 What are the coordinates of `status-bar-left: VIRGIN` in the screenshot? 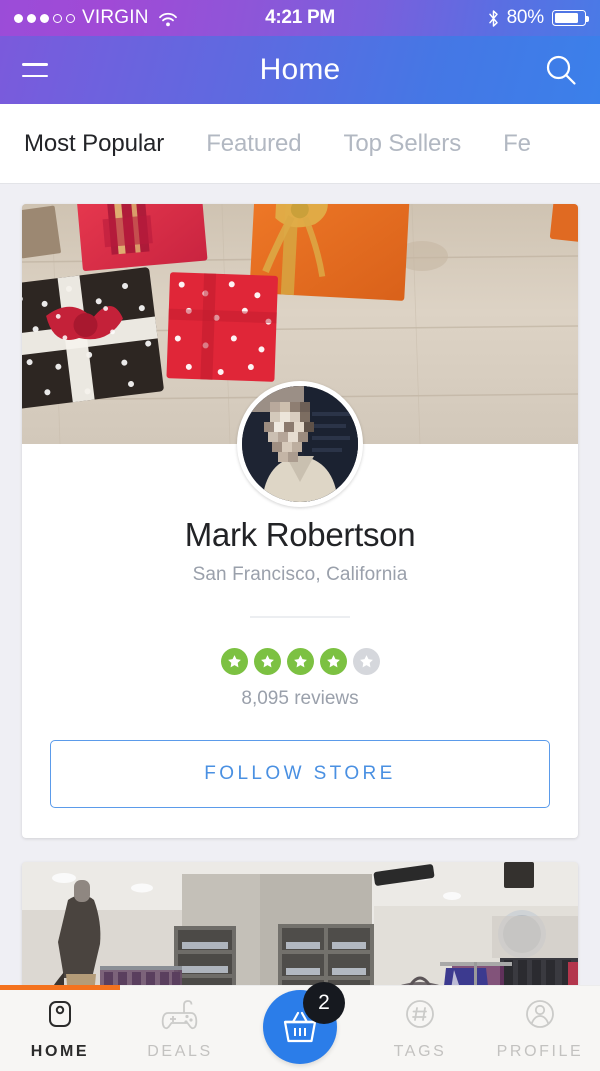 It's located at (96, 18).